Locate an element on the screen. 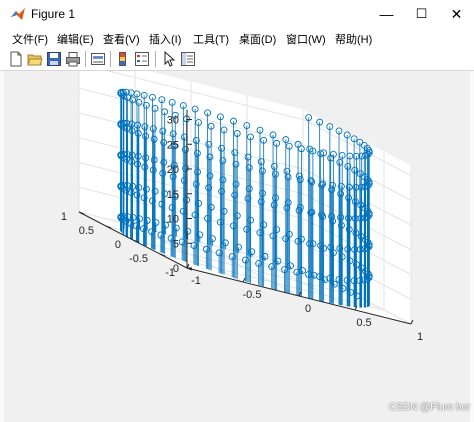 Image resolution: width=474 pixels, height=422 pixels. y-tick-label: 0.5 is located at coordinates (86, 231).